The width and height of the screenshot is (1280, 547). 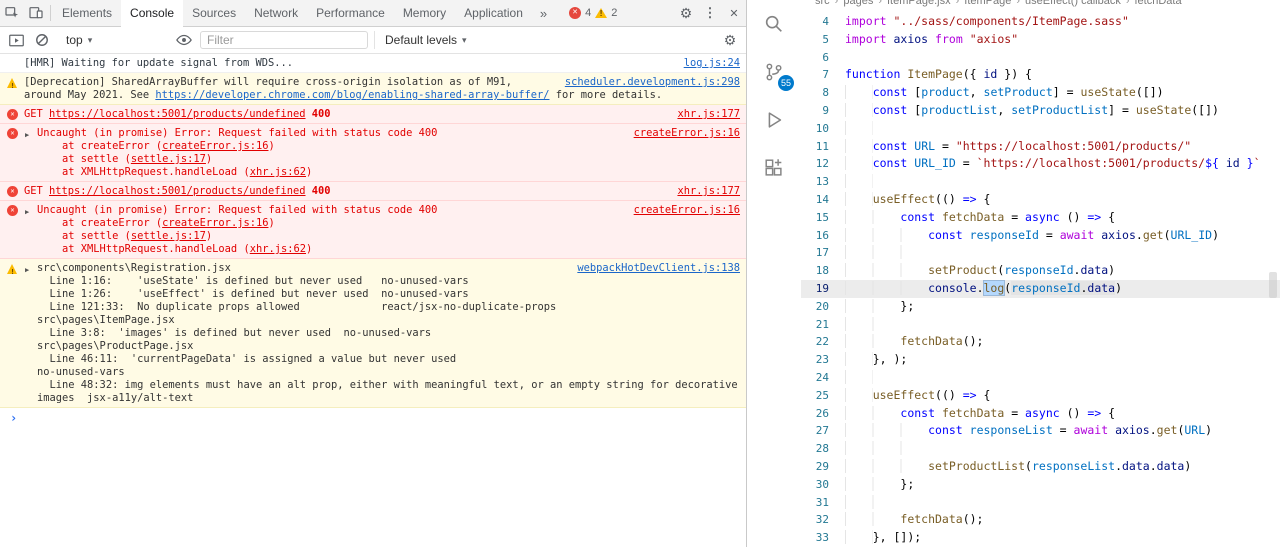 I want to click on clear-console-icon, so click(x=42, y=40).